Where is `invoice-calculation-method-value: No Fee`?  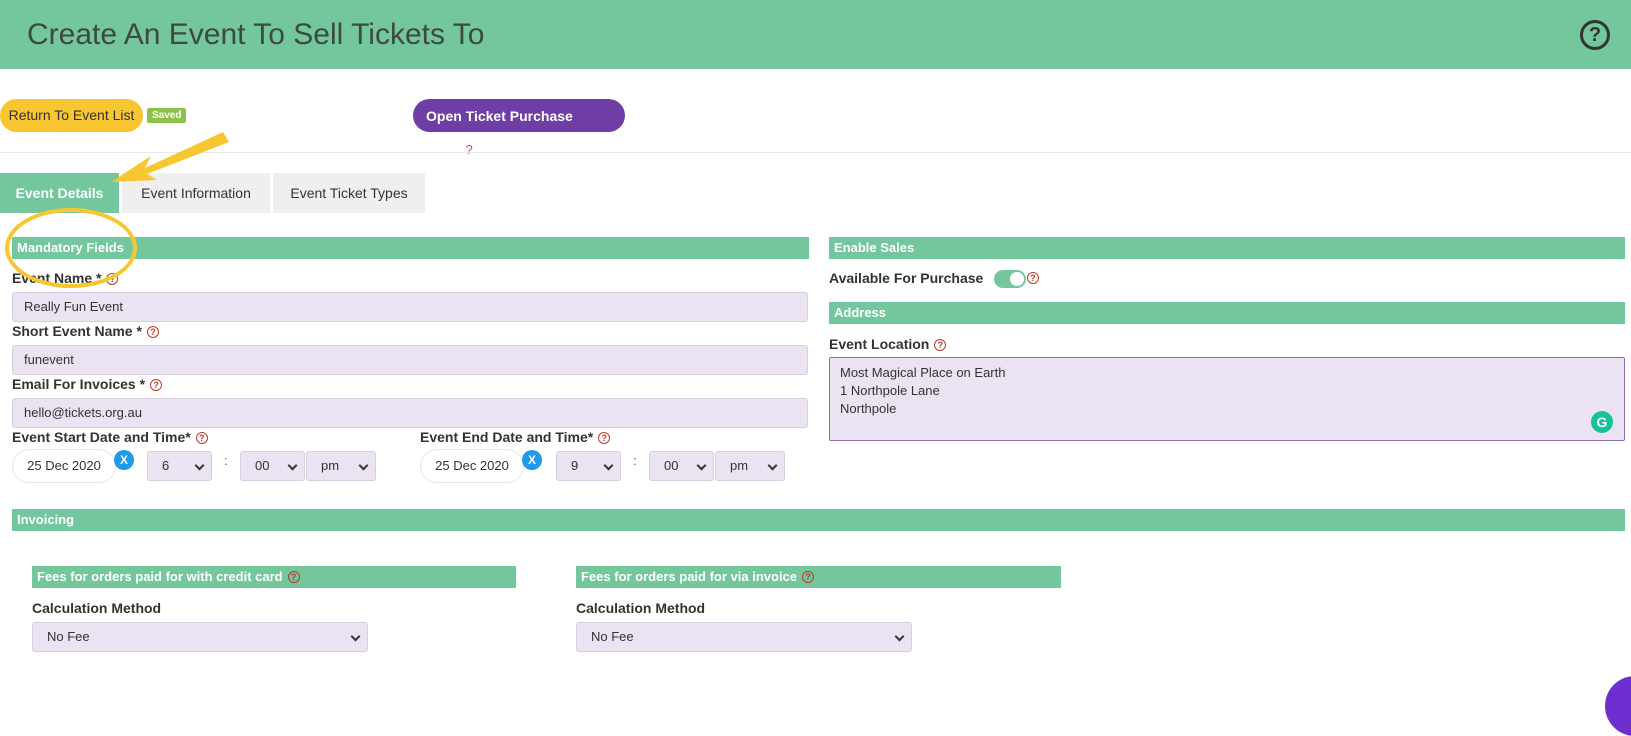
invoice-calculation-method-value: No Fee is located at coordinates (612, 636).